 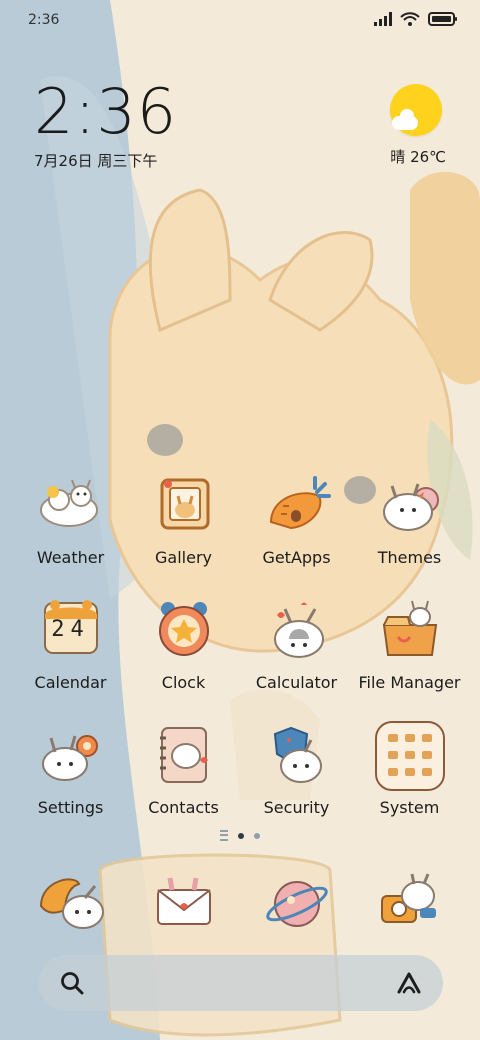 I want to click on calculator-icon, so click(x=297, y=631).